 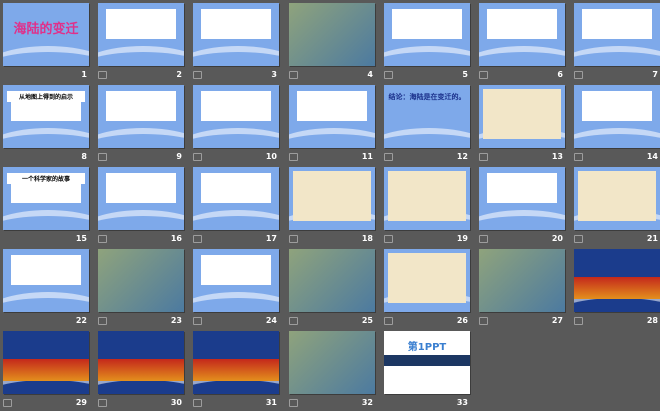 I want to click on slide-thumbnail-cell: 从地图上得到的启示 8, so click(x=47, y=125).